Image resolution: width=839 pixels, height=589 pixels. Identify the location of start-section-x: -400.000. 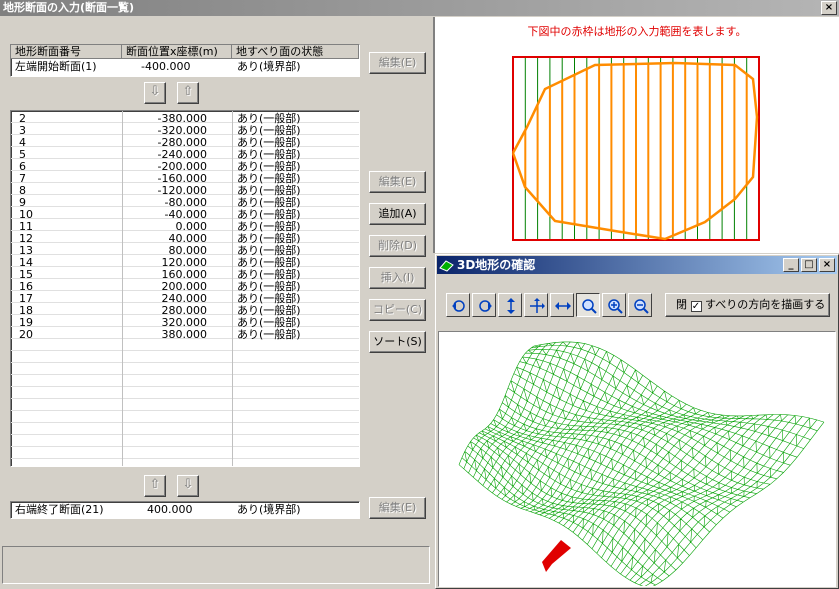
(165, 67).